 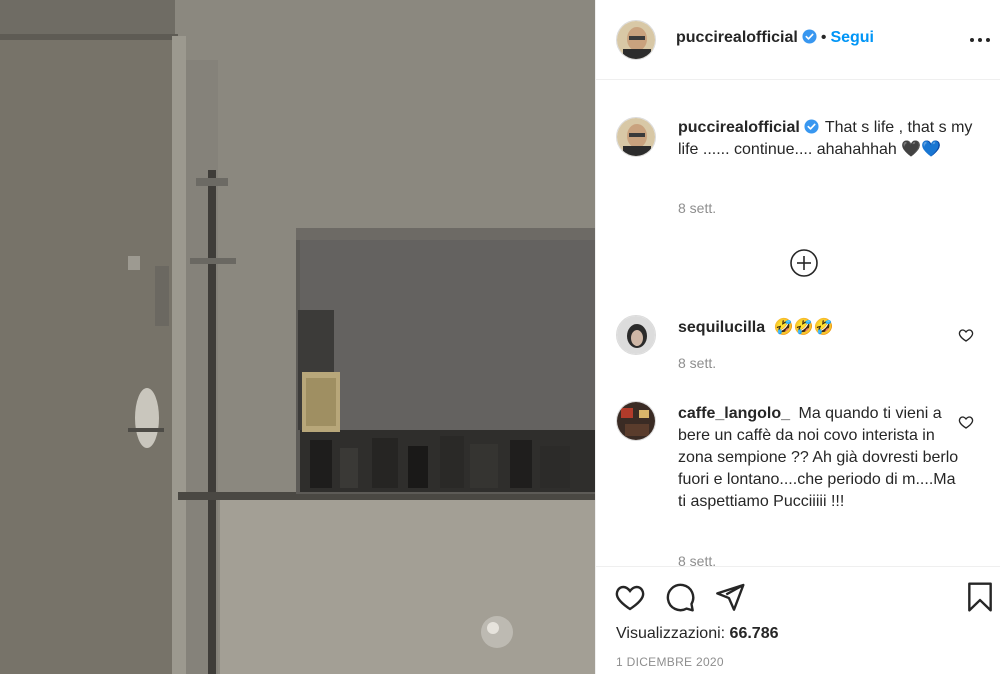 What do you see at coordinates (636, 40) in the screenshot?
I see `author-avatar` at bounding box center [636, 40].